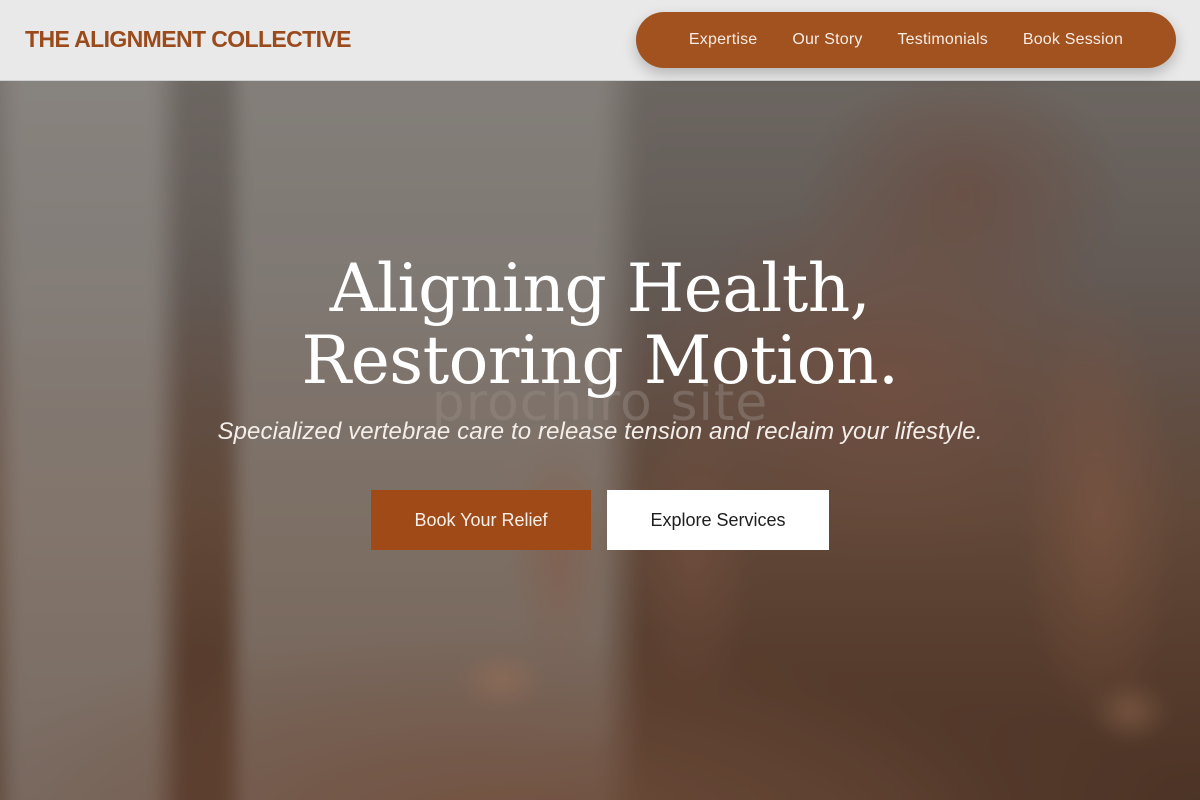  What do you see at coordinates (827, 40) in the screenshot?
I see `nav-link-our-story: Our Story` at bounding box center [827, 40].